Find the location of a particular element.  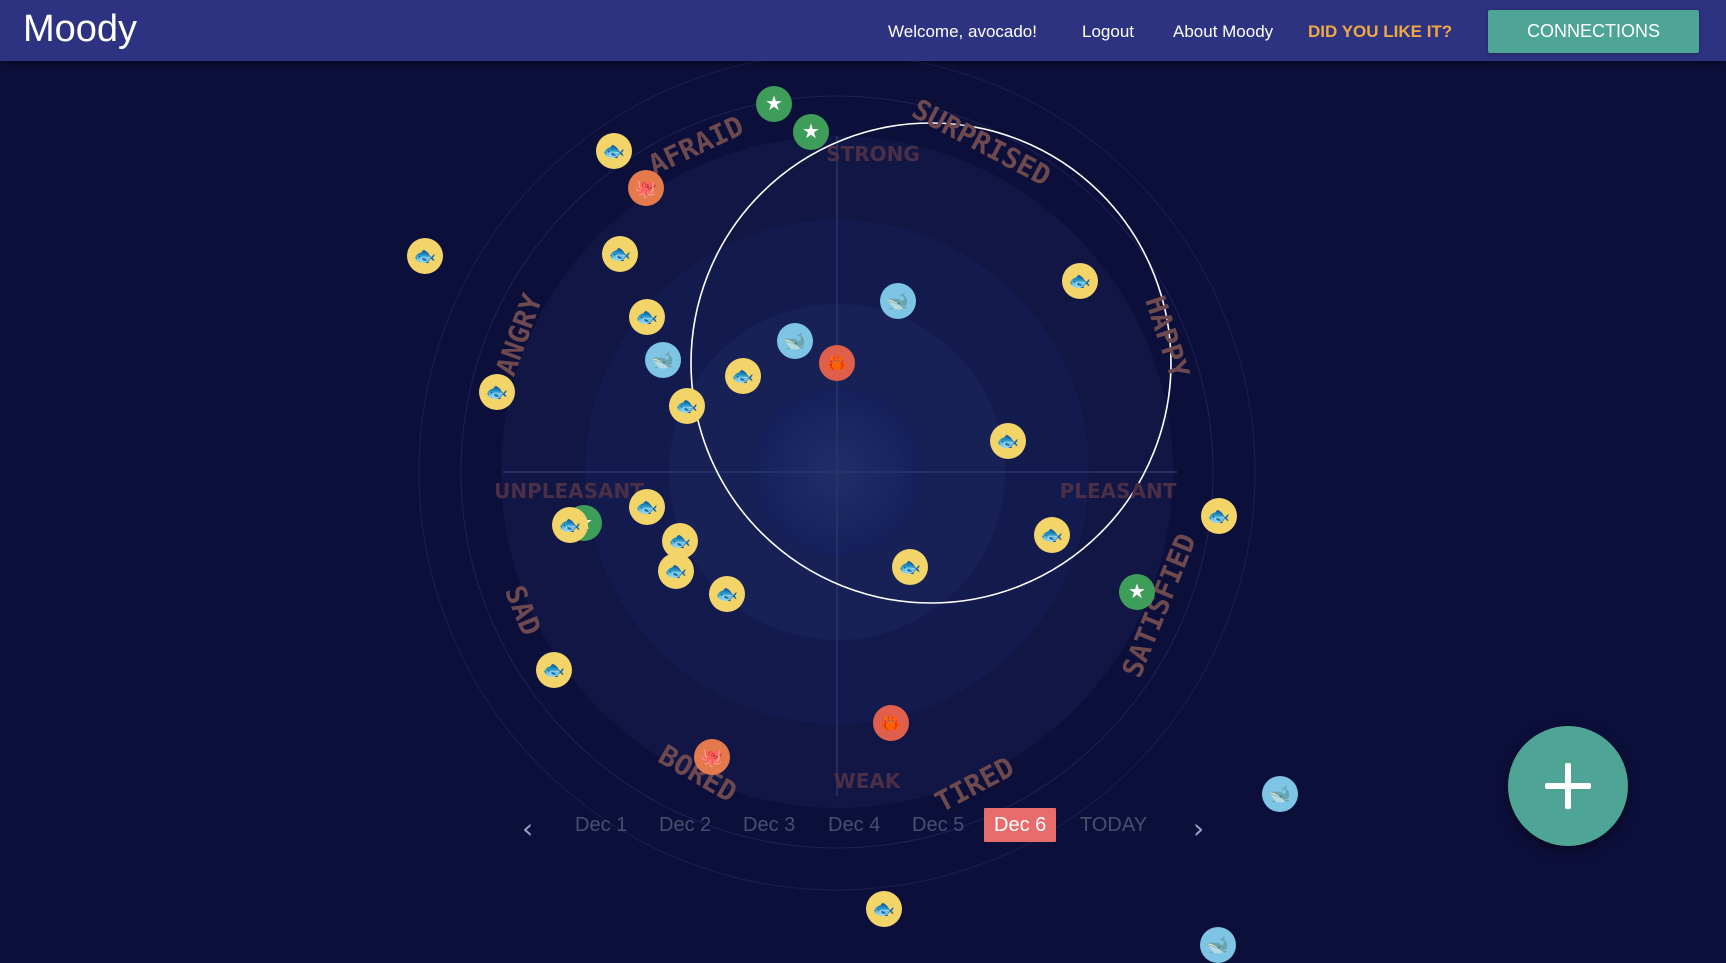

date-item-dec-4: Dec 4 is located at coordinates (854, 825).